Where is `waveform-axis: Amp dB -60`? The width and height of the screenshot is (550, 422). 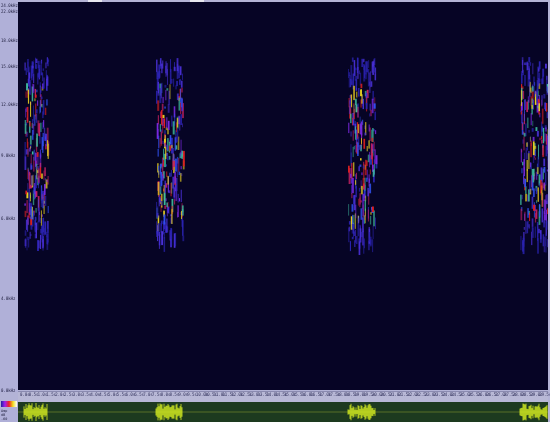 waveform-axis: Amp dB -60 is located at coordinates (9, 415).